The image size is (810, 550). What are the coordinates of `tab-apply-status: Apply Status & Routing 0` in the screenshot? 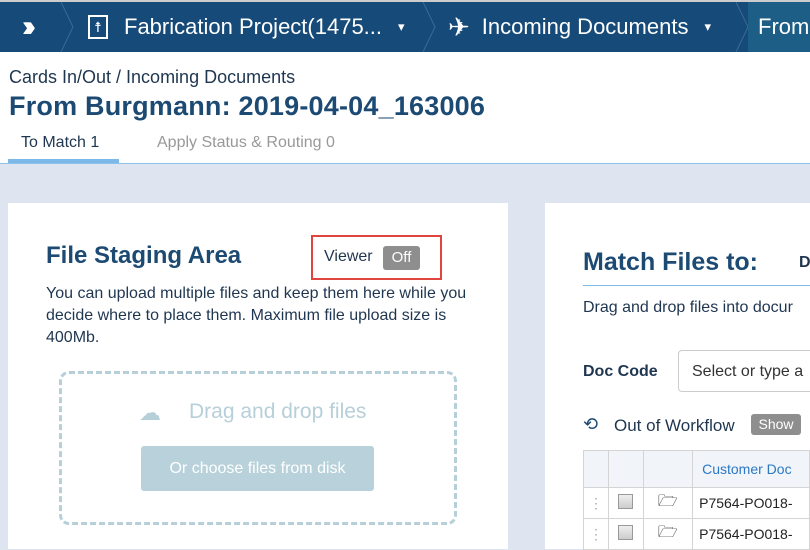 It's located at (246, 143).